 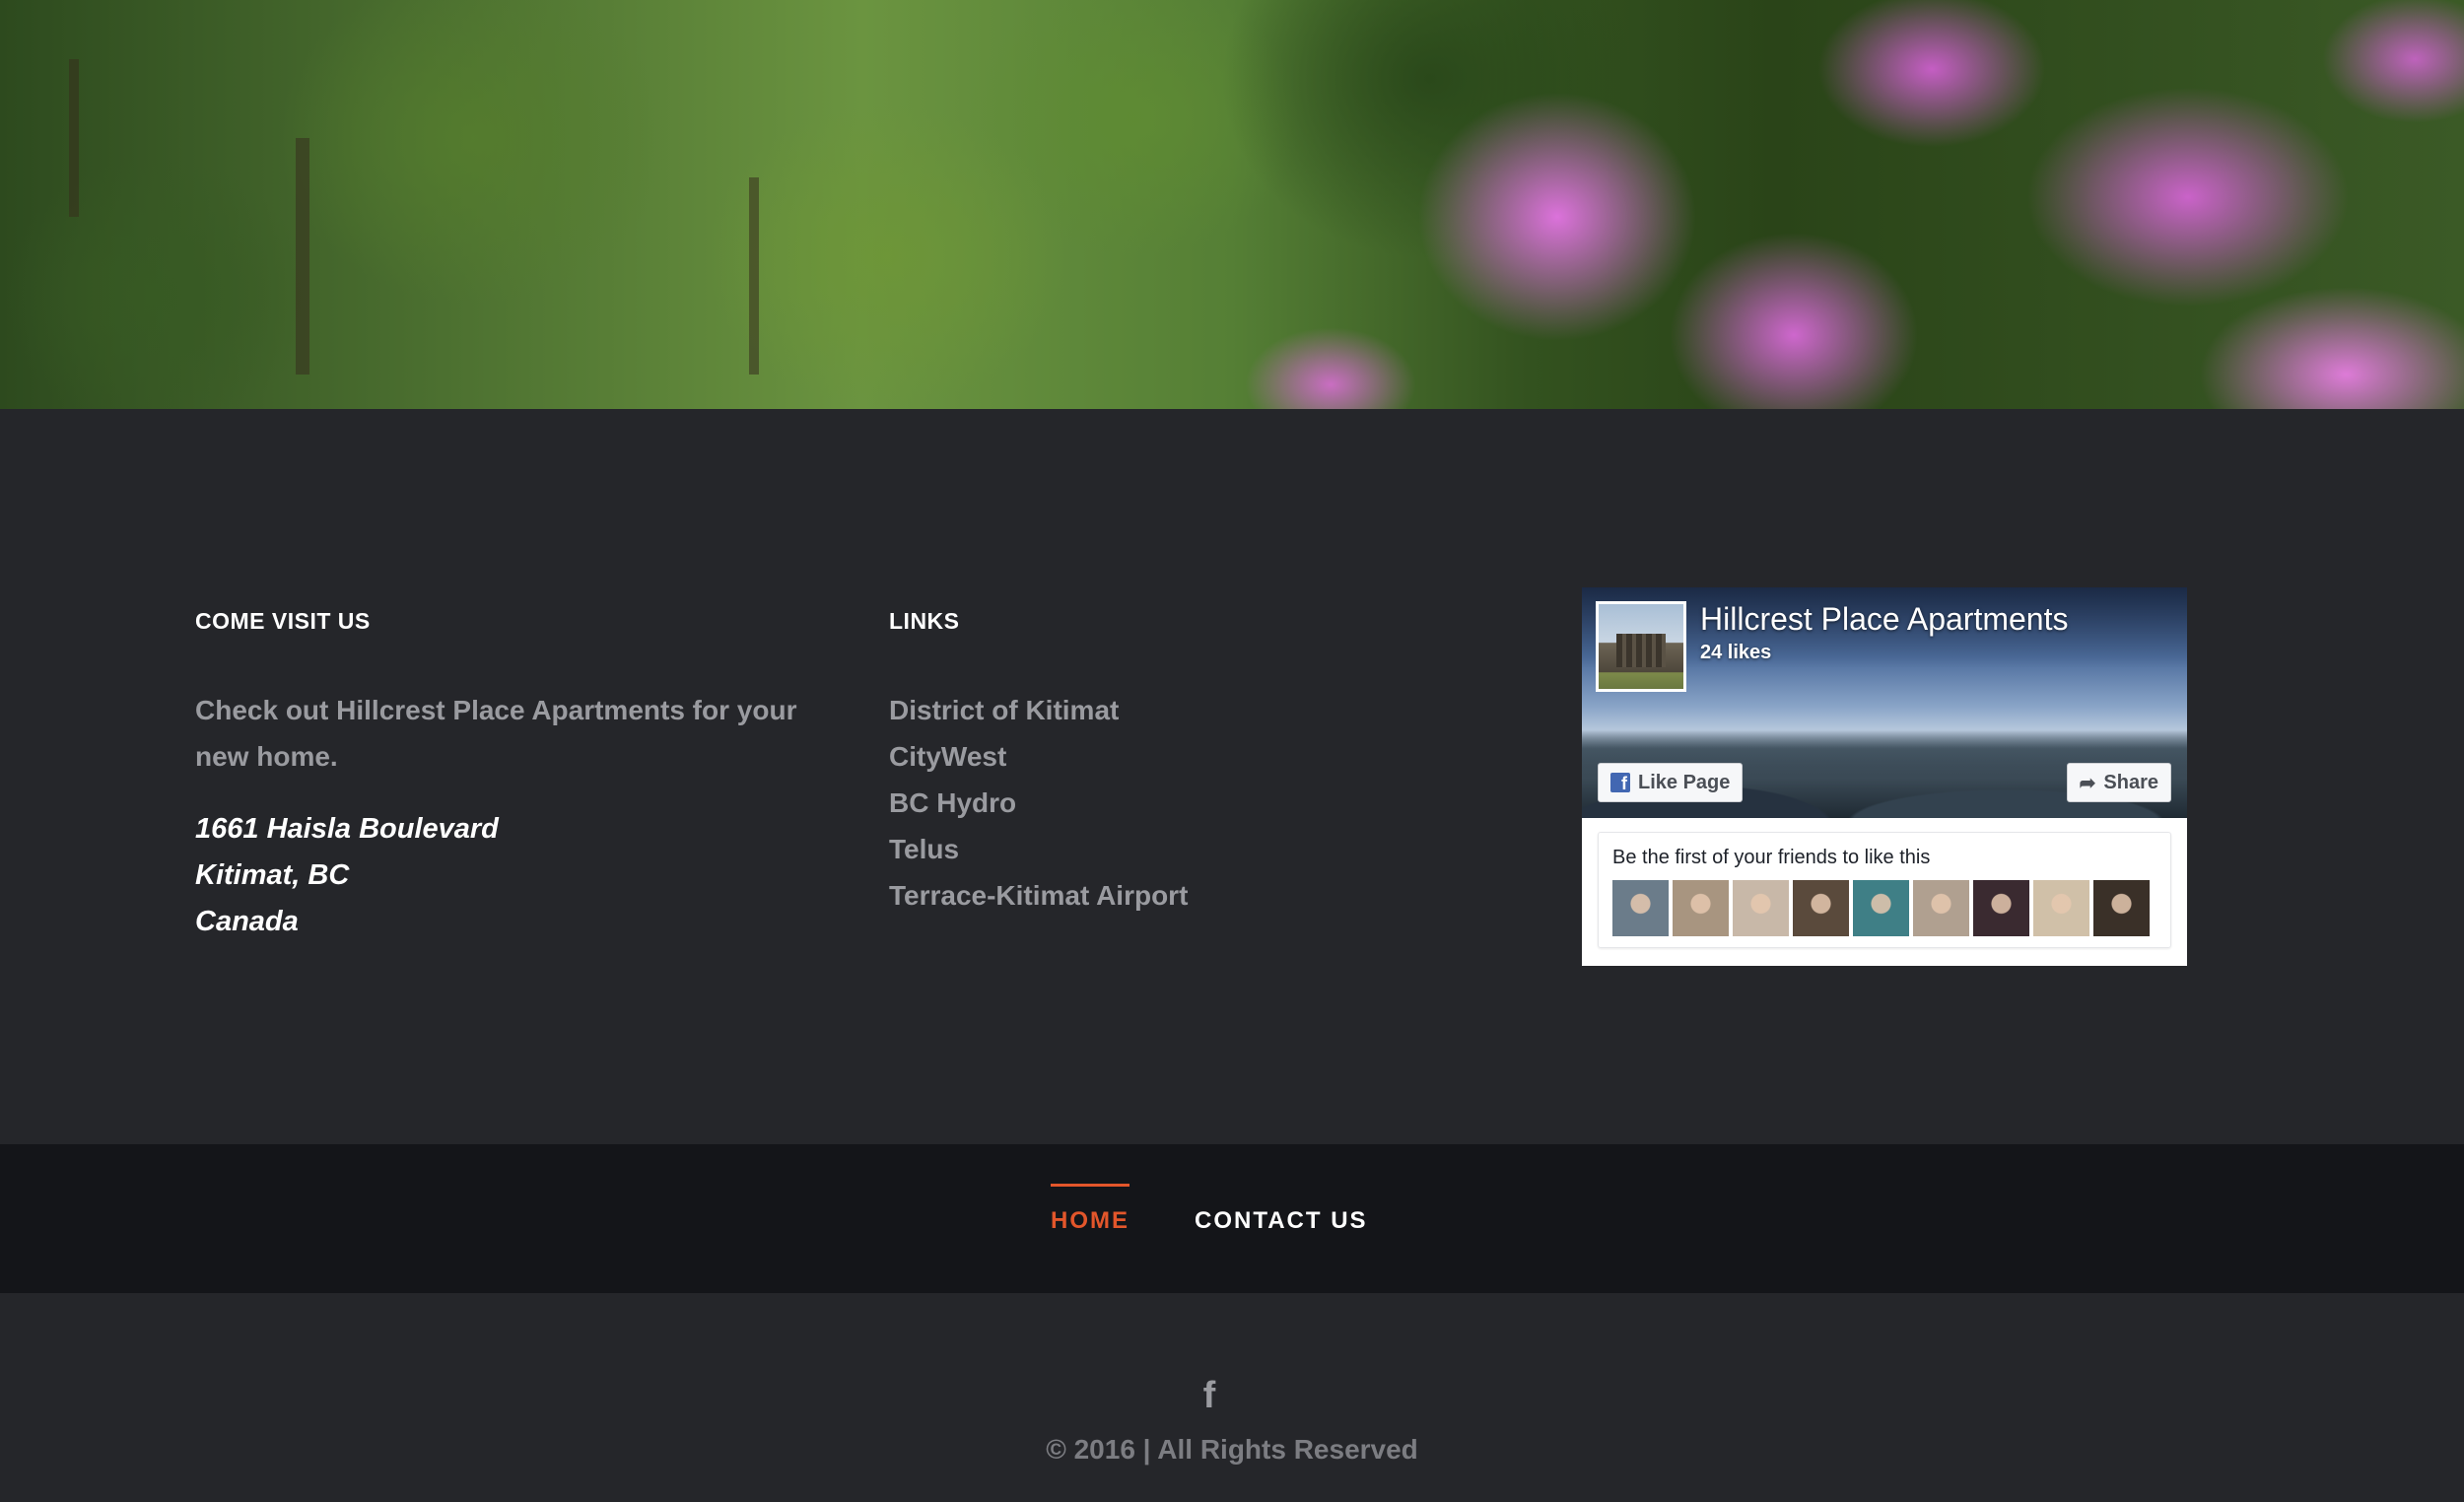 I want to click on share-button: ➦ Share, so click(x=2118, y=782).